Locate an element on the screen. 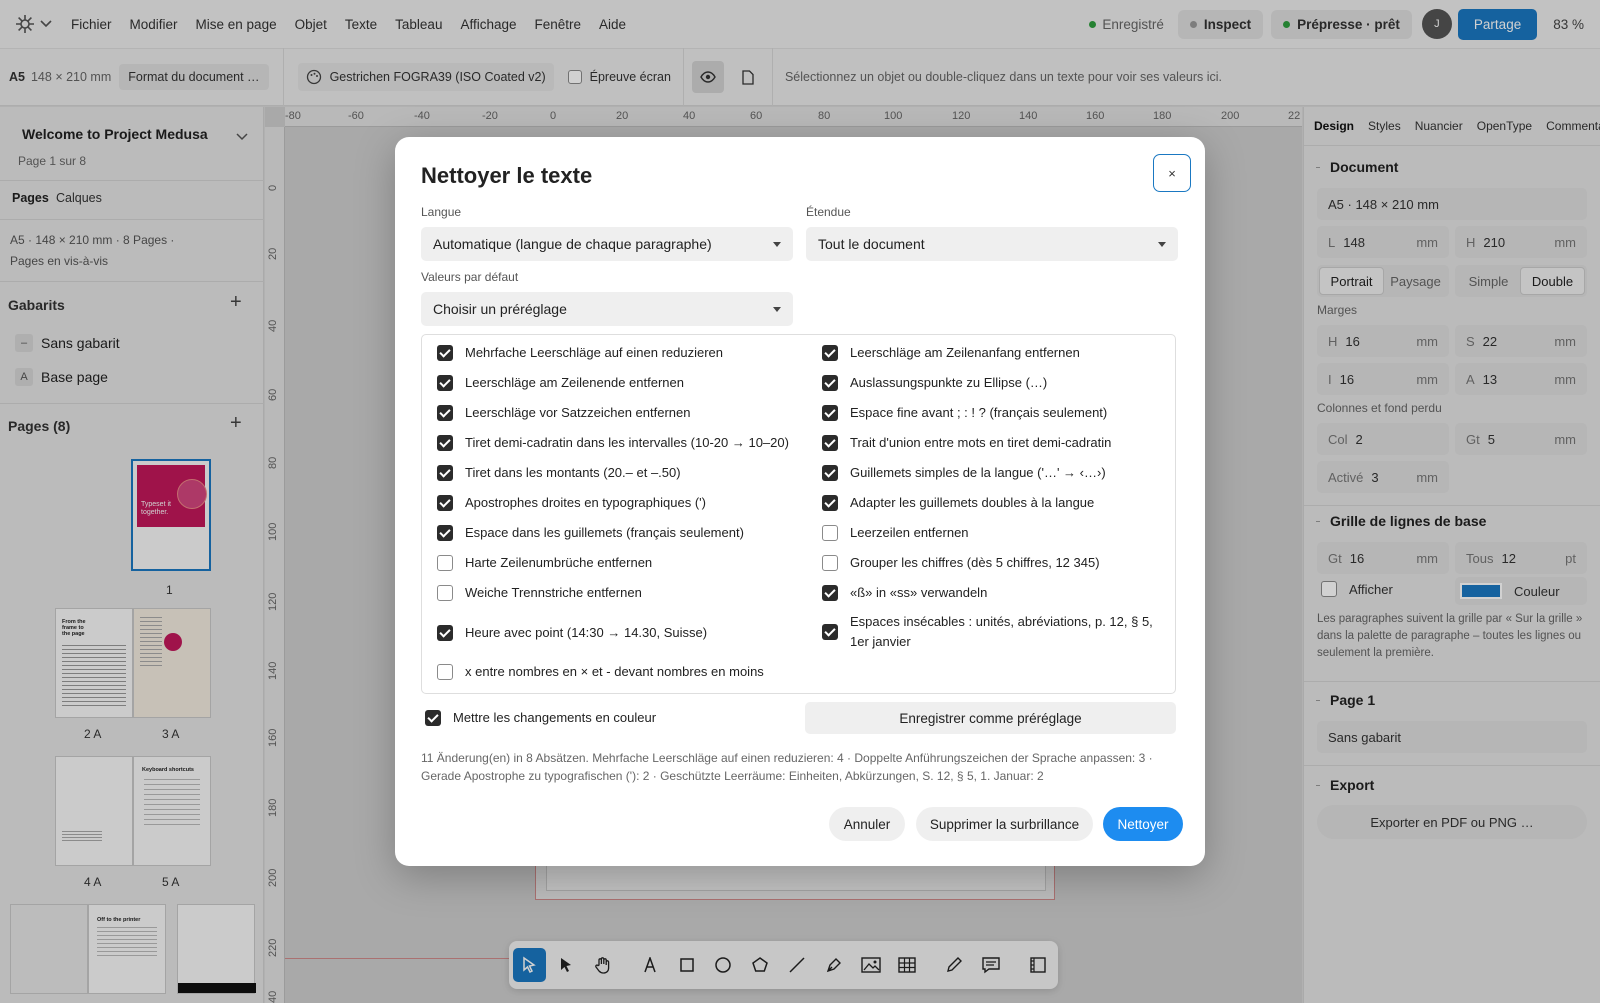  option-remove-soft-hyphens: Weiche Trennstriche entfernen is located at coordinates (539, 593).